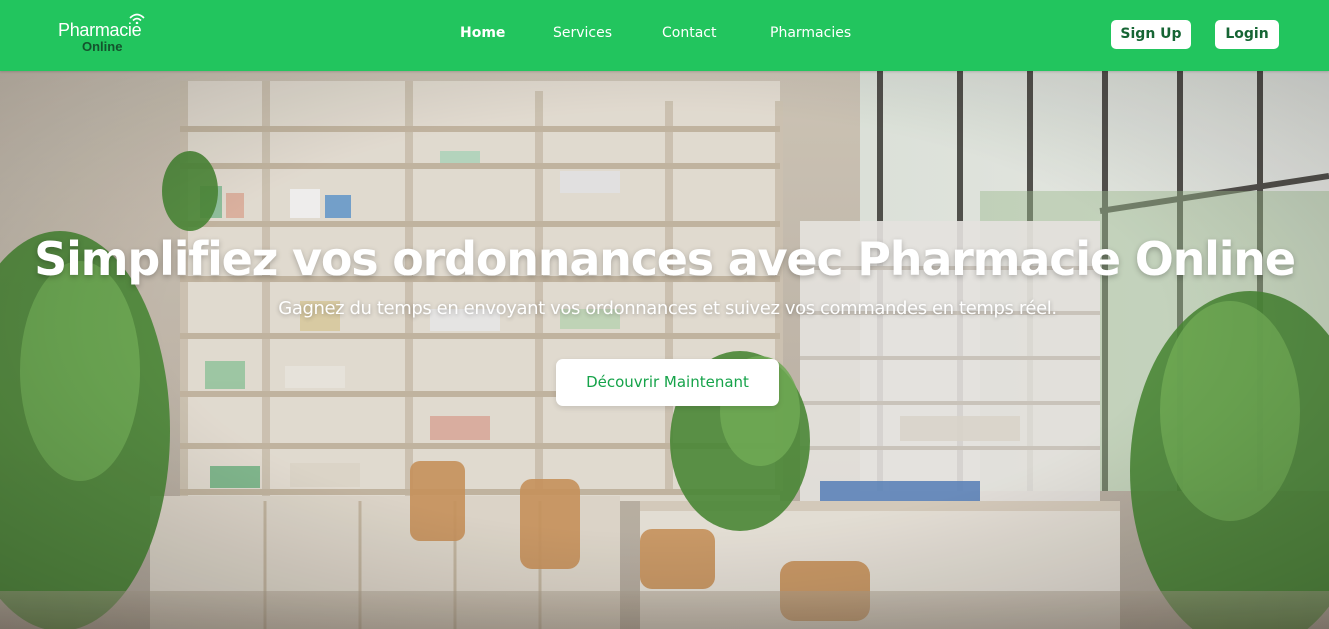 Image resolution: width=1329 pixels, height=629 pixels. What do you see at coordinates (102, 46) in the screenshot?
I see `brand-name-line2: Online` at bounding box center [102, 46].